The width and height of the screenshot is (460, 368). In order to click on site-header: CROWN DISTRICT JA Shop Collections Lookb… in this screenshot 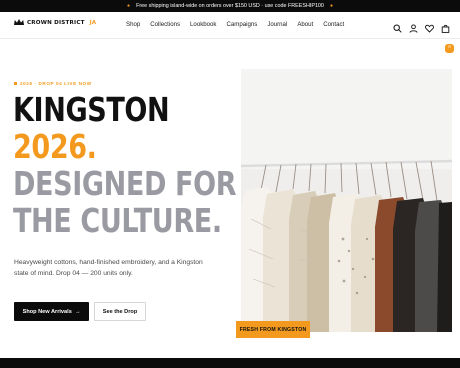, I will do `click(230, 32)`.